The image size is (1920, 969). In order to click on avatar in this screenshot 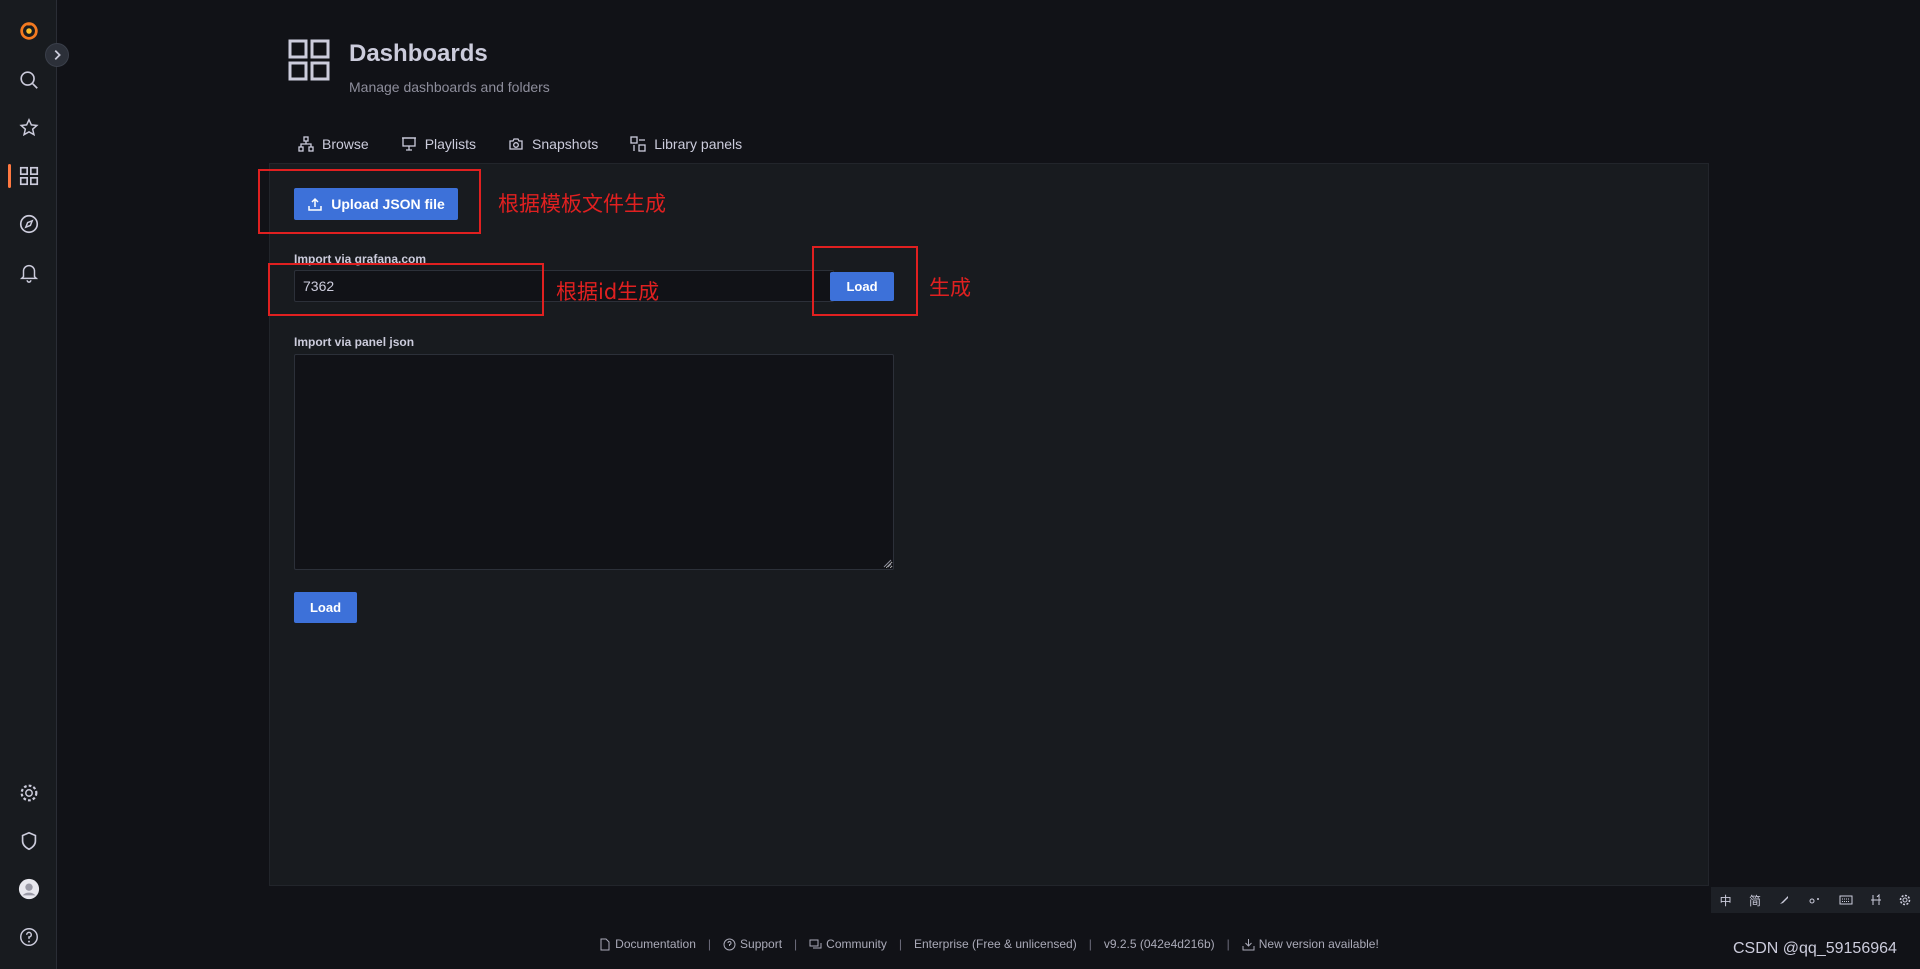, I will do `click(28, 889)`.